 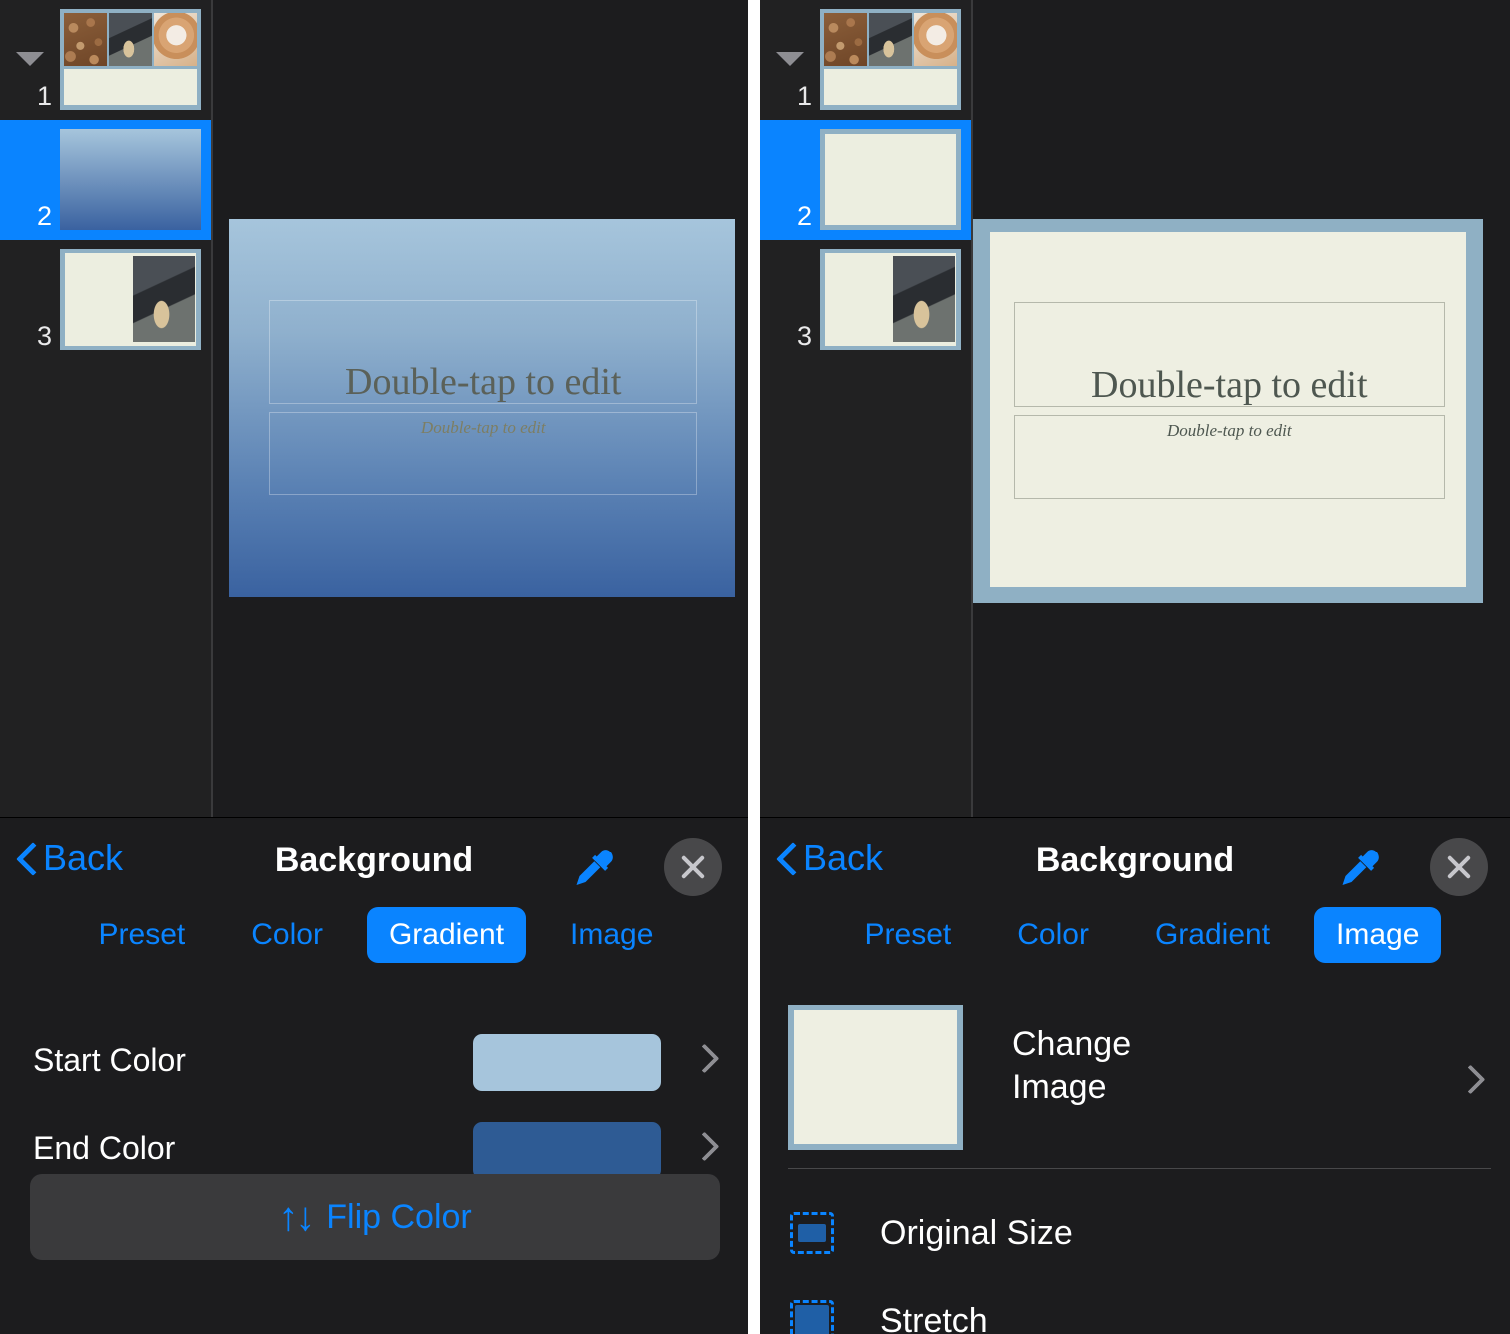 I want to click on end-color-label: End Color, so click(x=104, y=1148).